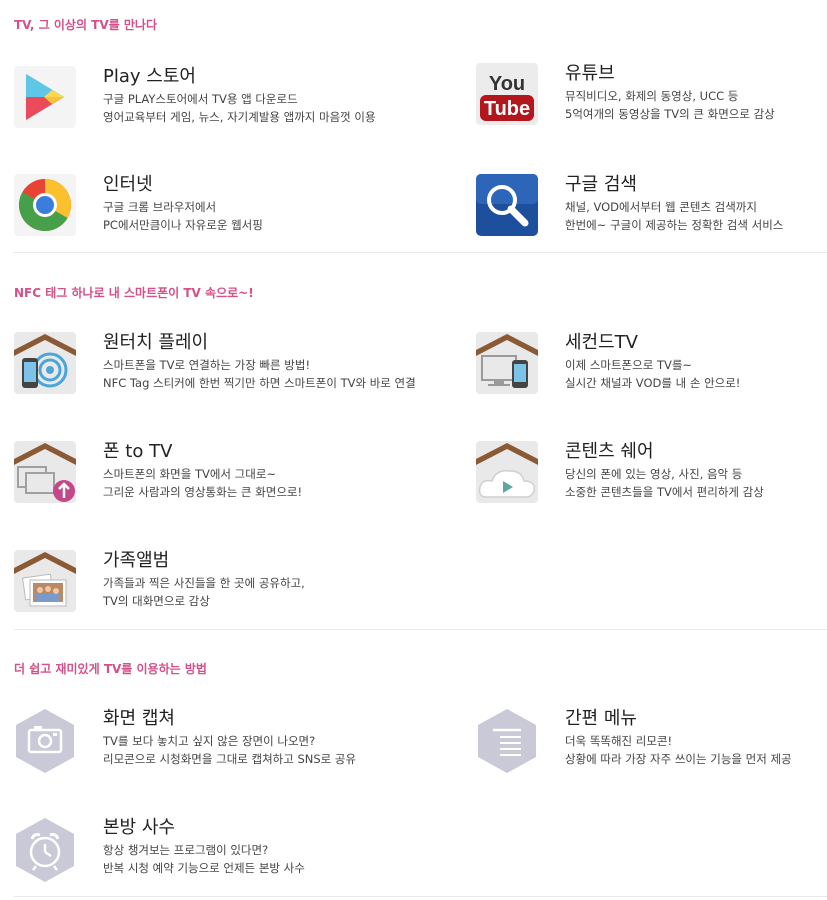  Describe the element at coordinates (204, 583) in the screenshot. I see `feature-desc-1: 가족들과 찍은 사진들을 한 곳에 공유하고,` at that location.